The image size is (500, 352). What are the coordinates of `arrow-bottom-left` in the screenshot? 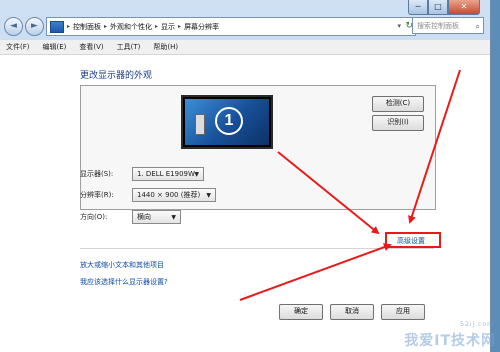 It's located at (315, 272).